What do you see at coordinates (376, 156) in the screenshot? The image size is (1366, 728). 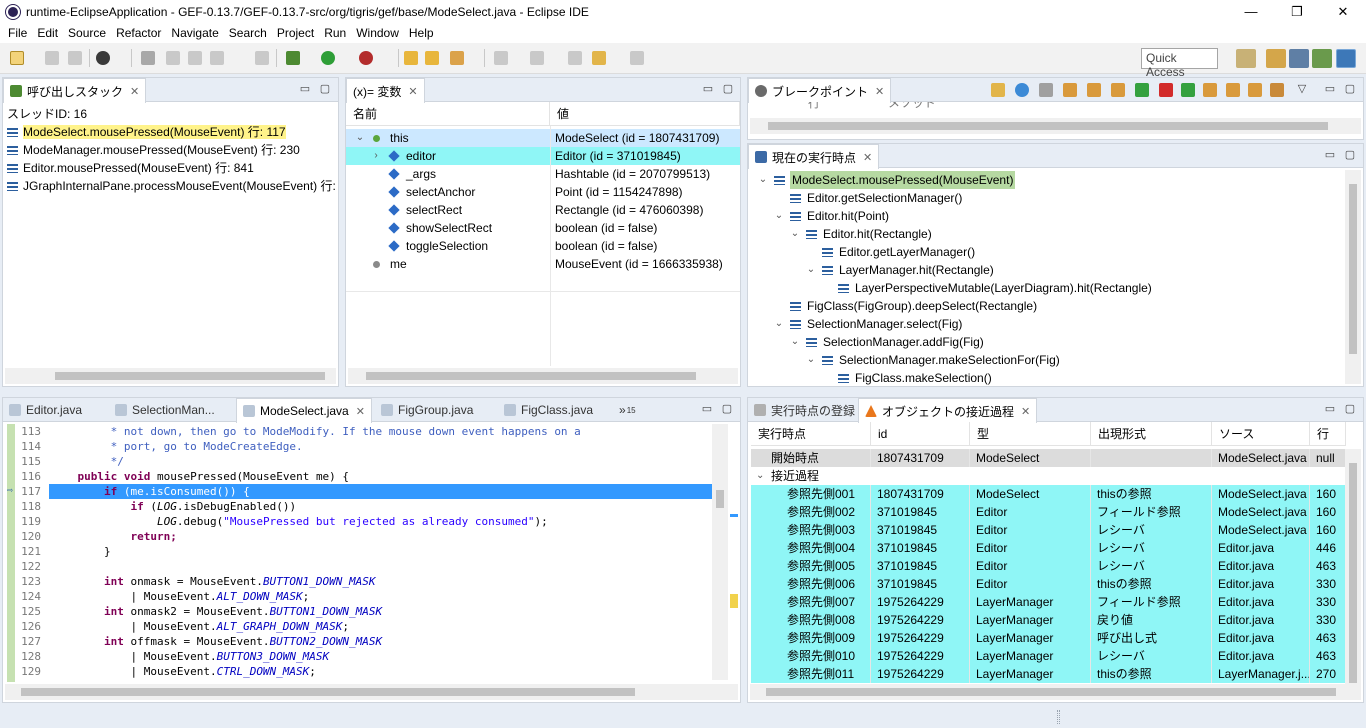 I see `expand-toggle: ›` at bounding box center [376, 156].